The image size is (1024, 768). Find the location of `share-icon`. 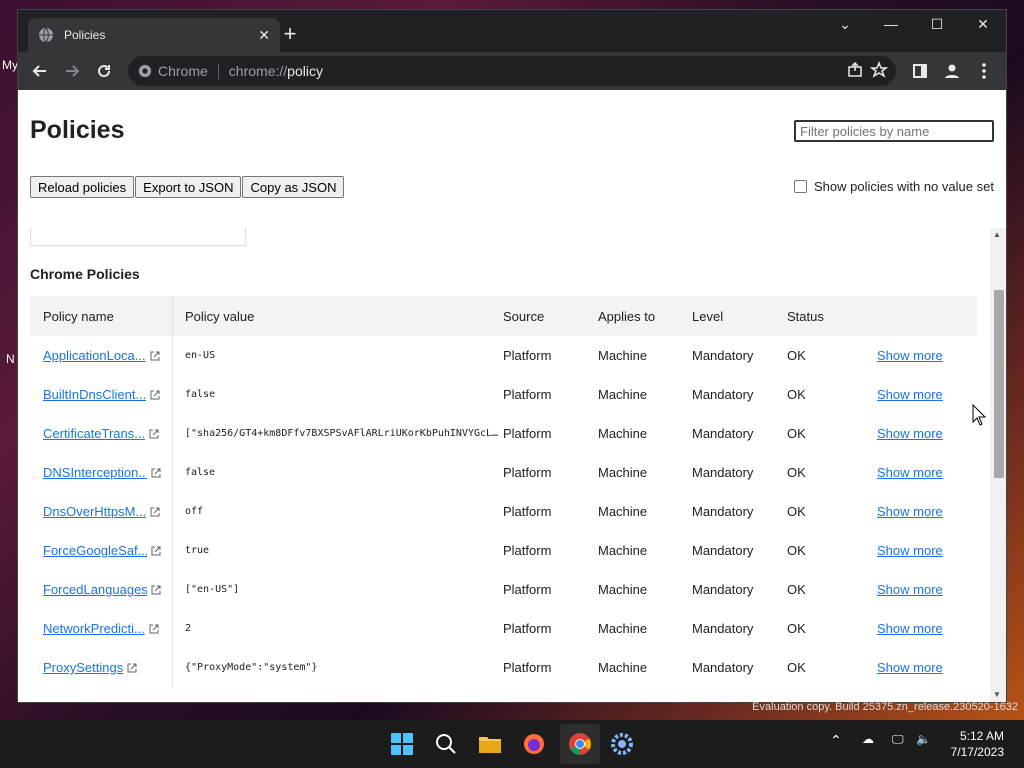

share-icon is located at coordinates (855, 70).